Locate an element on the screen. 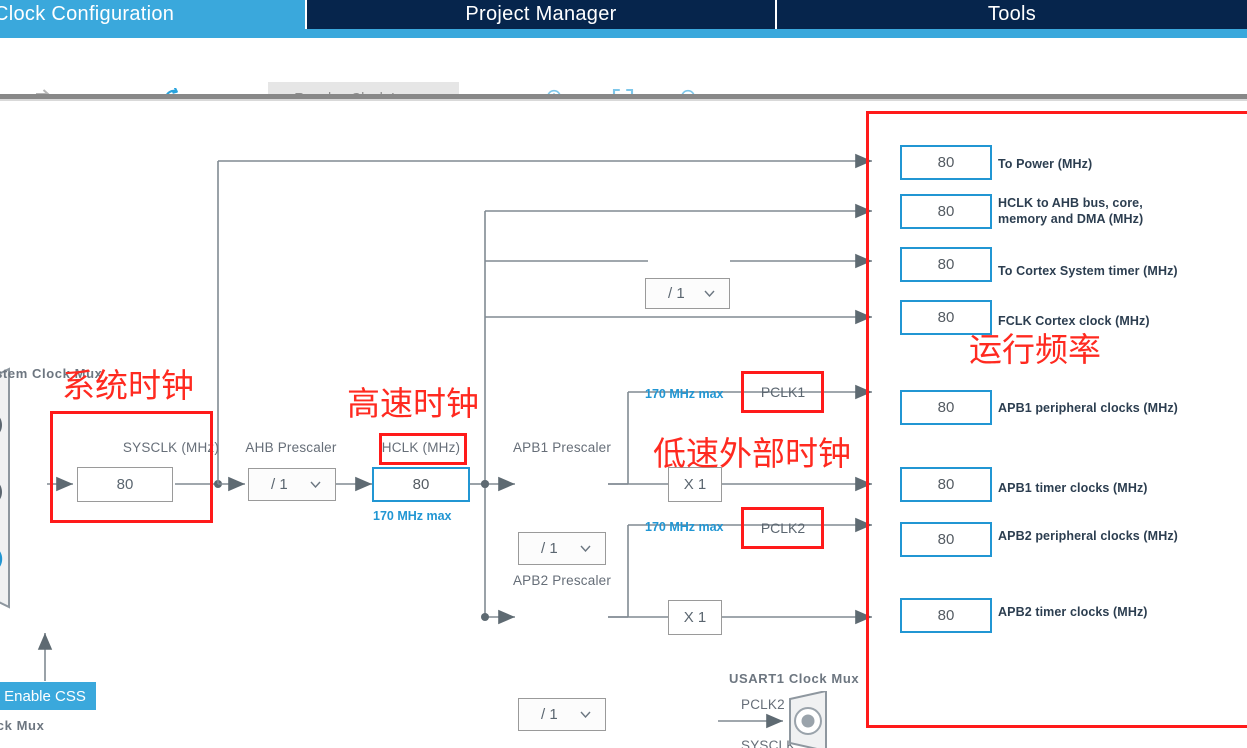 This screenshot has width=1247, height=748. usart1-clock-mux-label: USART1 Clock Mux is located at coordinates (794, 678).